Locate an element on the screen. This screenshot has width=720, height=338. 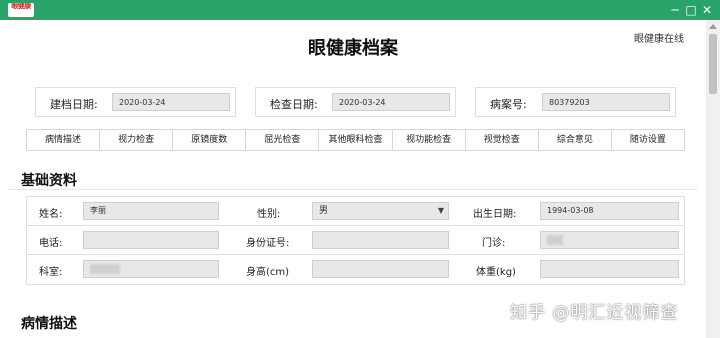
clinic-label: 门诊: is located at coordinates (494, 243).